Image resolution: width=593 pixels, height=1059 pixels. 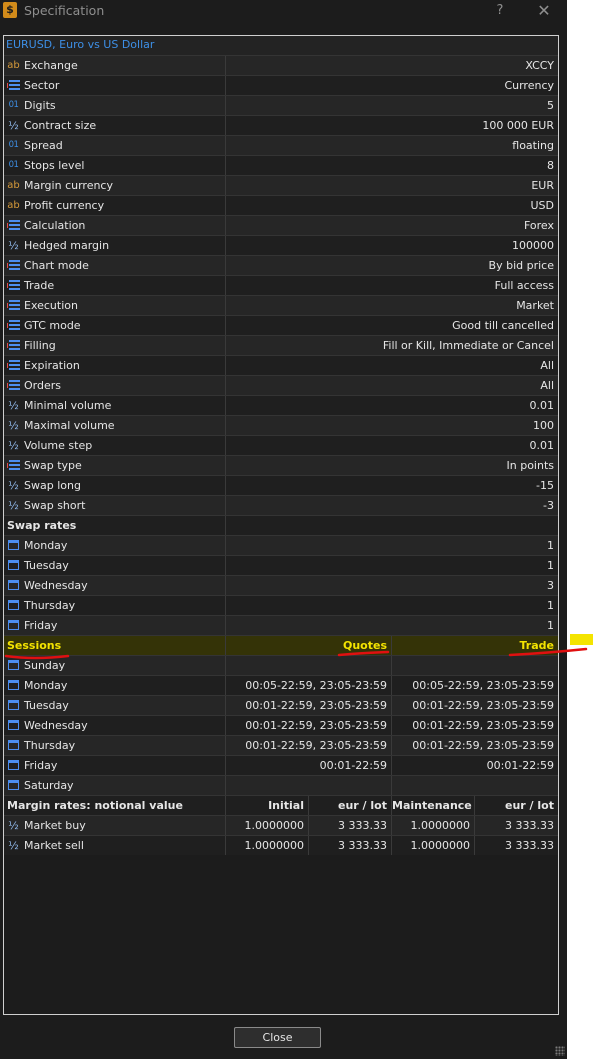 What do you see at coordinates (296, 653) in the screenshot?
I see `annotation-layer` at bounding box center [296, 653].